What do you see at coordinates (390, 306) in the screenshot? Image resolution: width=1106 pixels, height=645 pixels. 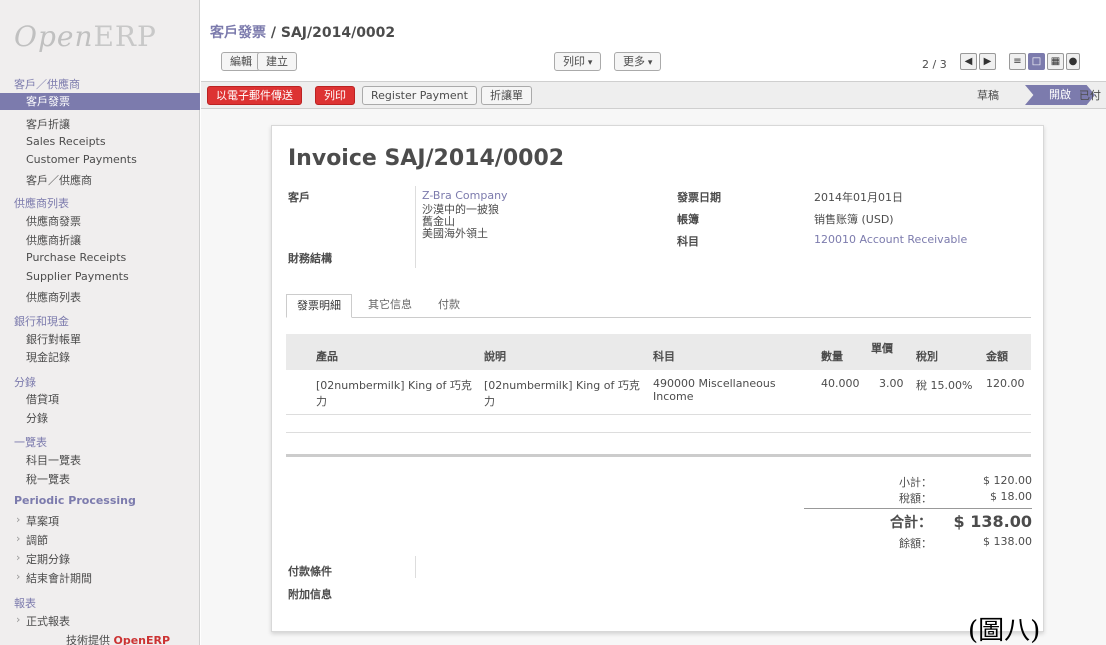 I see `tab-other-info: 其它信息` at bounding box center [390, 306].